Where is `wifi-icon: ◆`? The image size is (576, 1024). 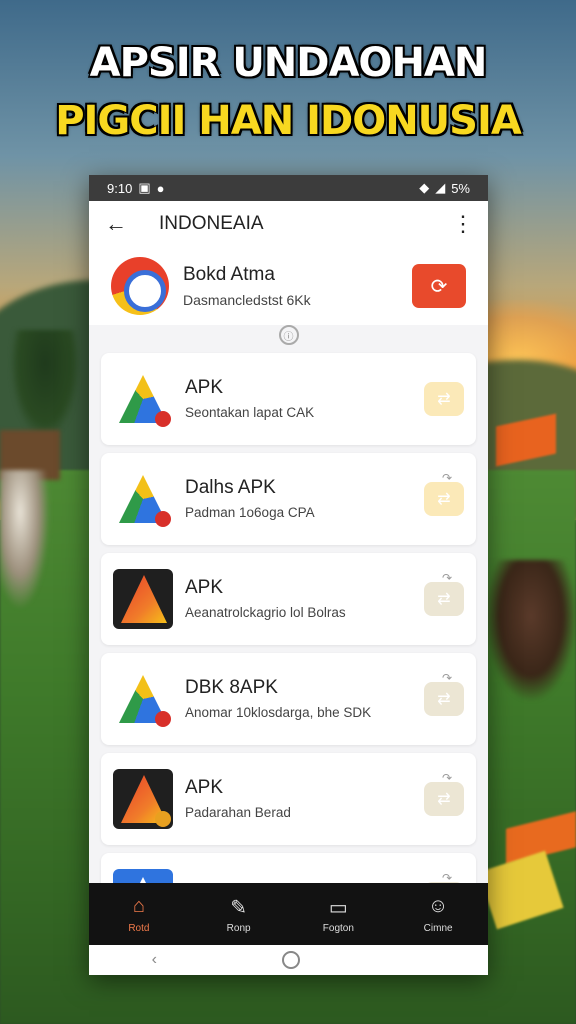 wifi-icon: ◆ is located at coordinates (424, 187).